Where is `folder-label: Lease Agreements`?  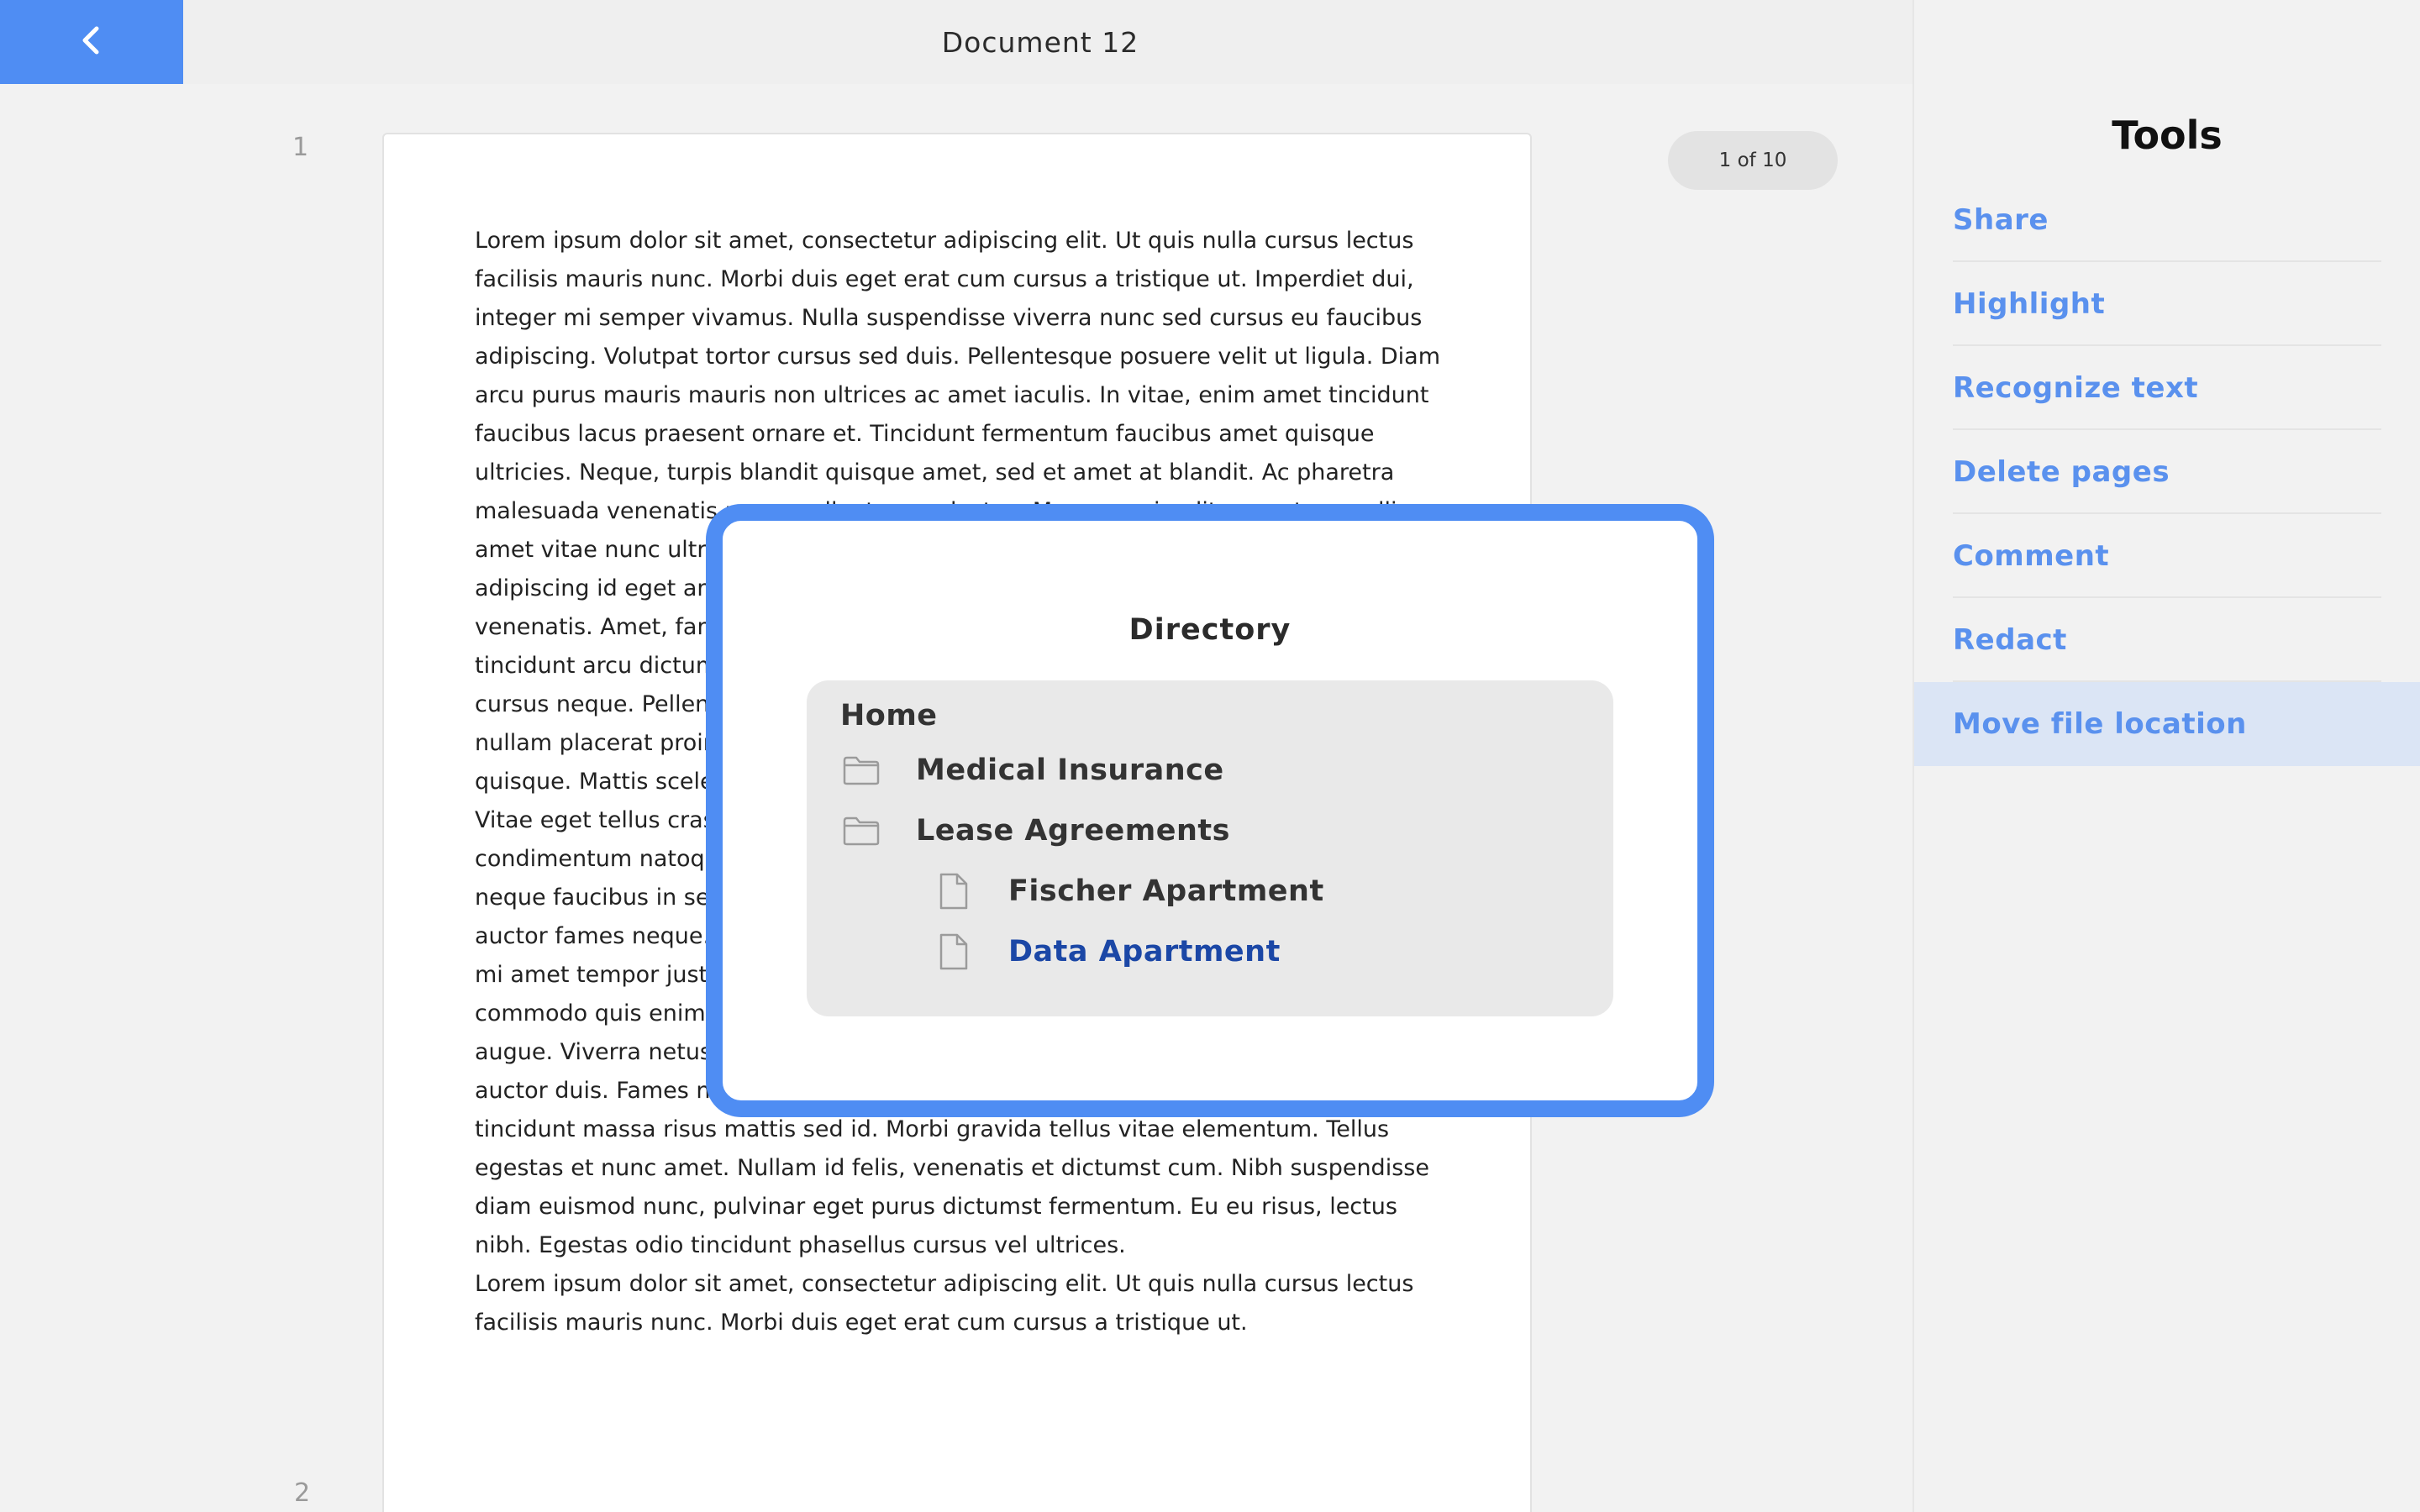 folder-label: Lease Agreements is located at coordinates (1073, 831).